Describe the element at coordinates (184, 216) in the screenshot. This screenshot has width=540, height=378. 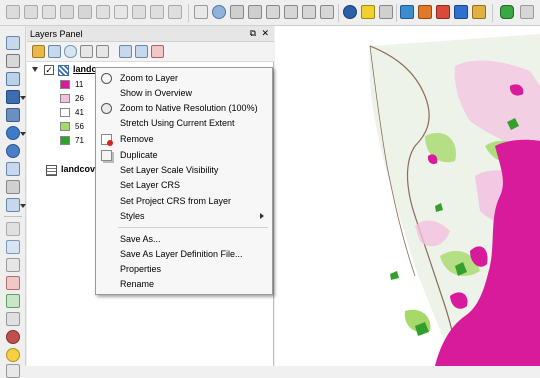
I see `menu-item-styles: Styles` at that location.